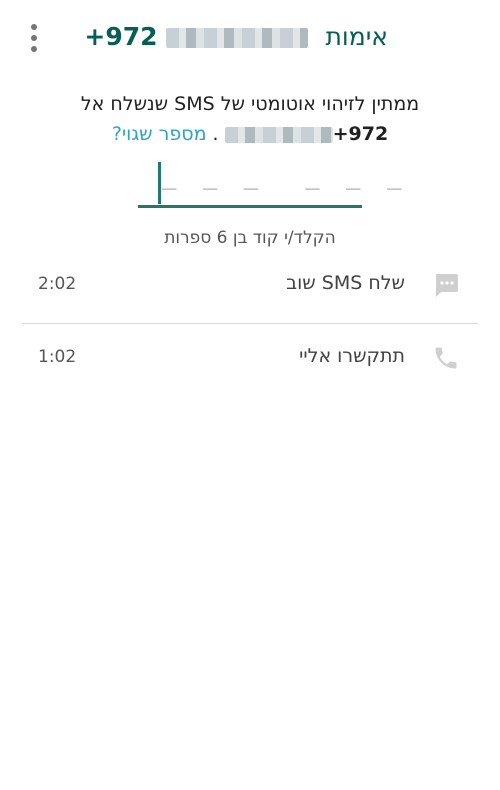  What do you see at coordinates (57, 284) in the screenshot?
I see `resend-sms-timer: 2:02` at bounding box center [57, 284].